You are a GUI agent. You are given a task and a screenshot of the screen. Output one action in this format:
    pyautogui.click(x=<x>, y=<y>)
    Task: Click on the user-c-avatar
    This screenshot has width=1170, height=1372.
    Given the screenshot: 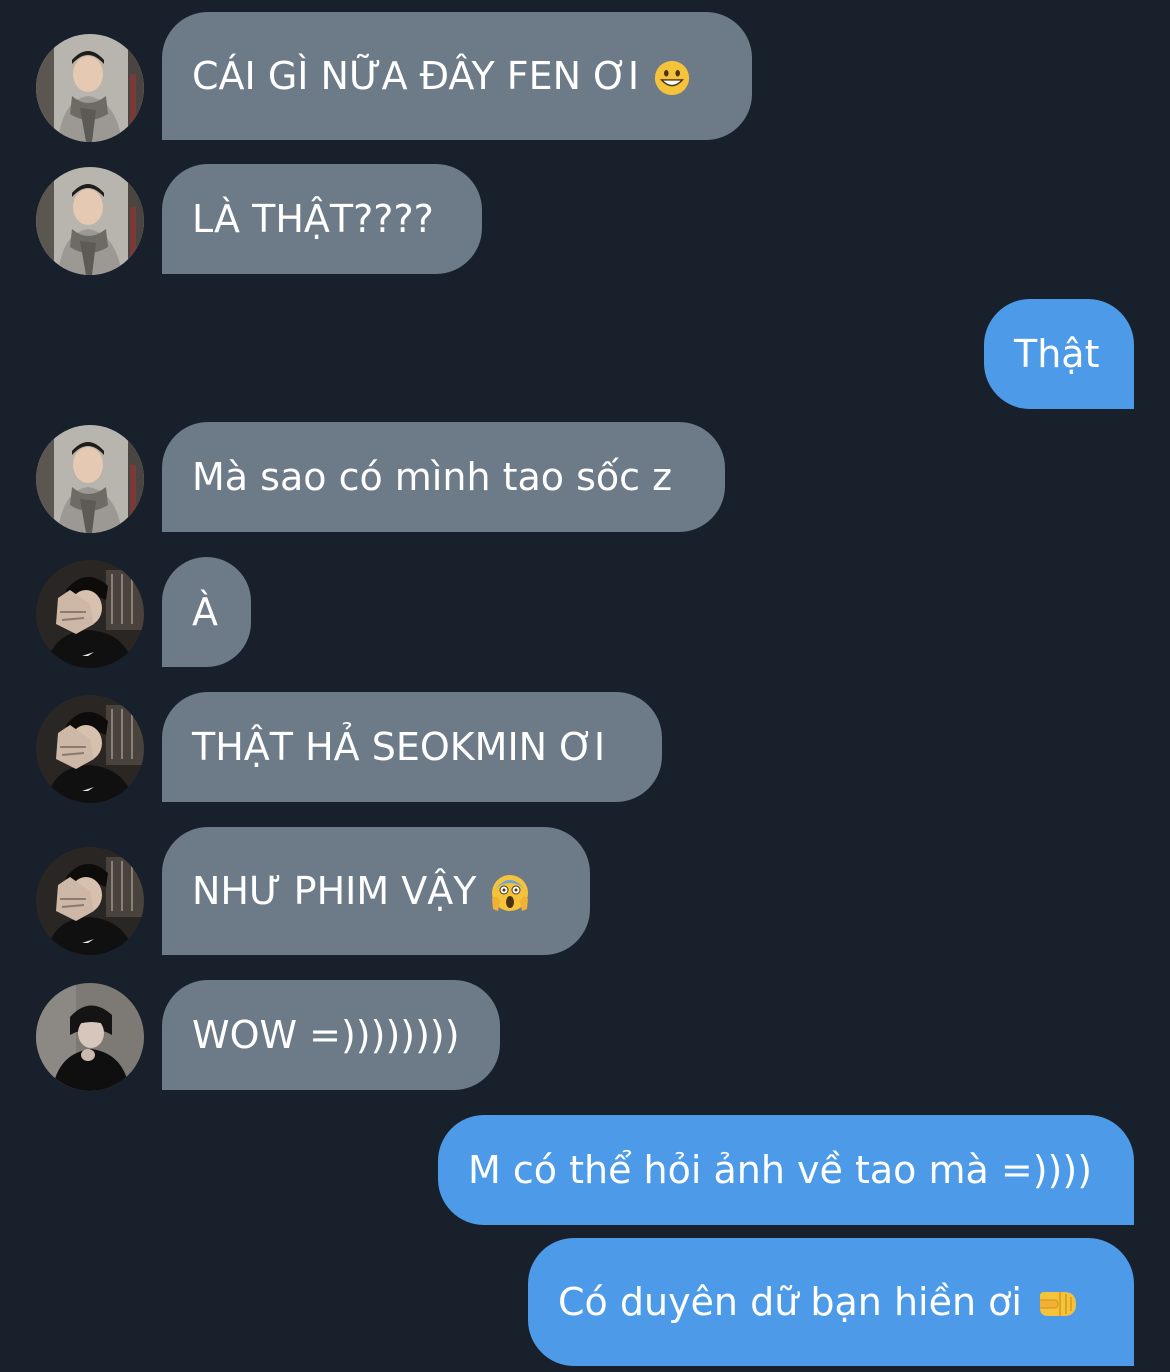 What is the action you would take?
    pyautogui.click(x=90, y=1037)
    